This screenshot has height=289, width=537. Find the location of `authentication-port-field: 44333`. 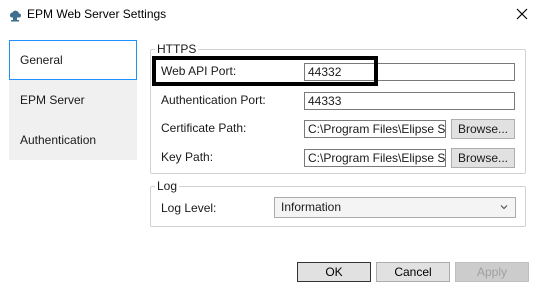

authentication-port-field: 44333 is located at coordinates (409, 101).